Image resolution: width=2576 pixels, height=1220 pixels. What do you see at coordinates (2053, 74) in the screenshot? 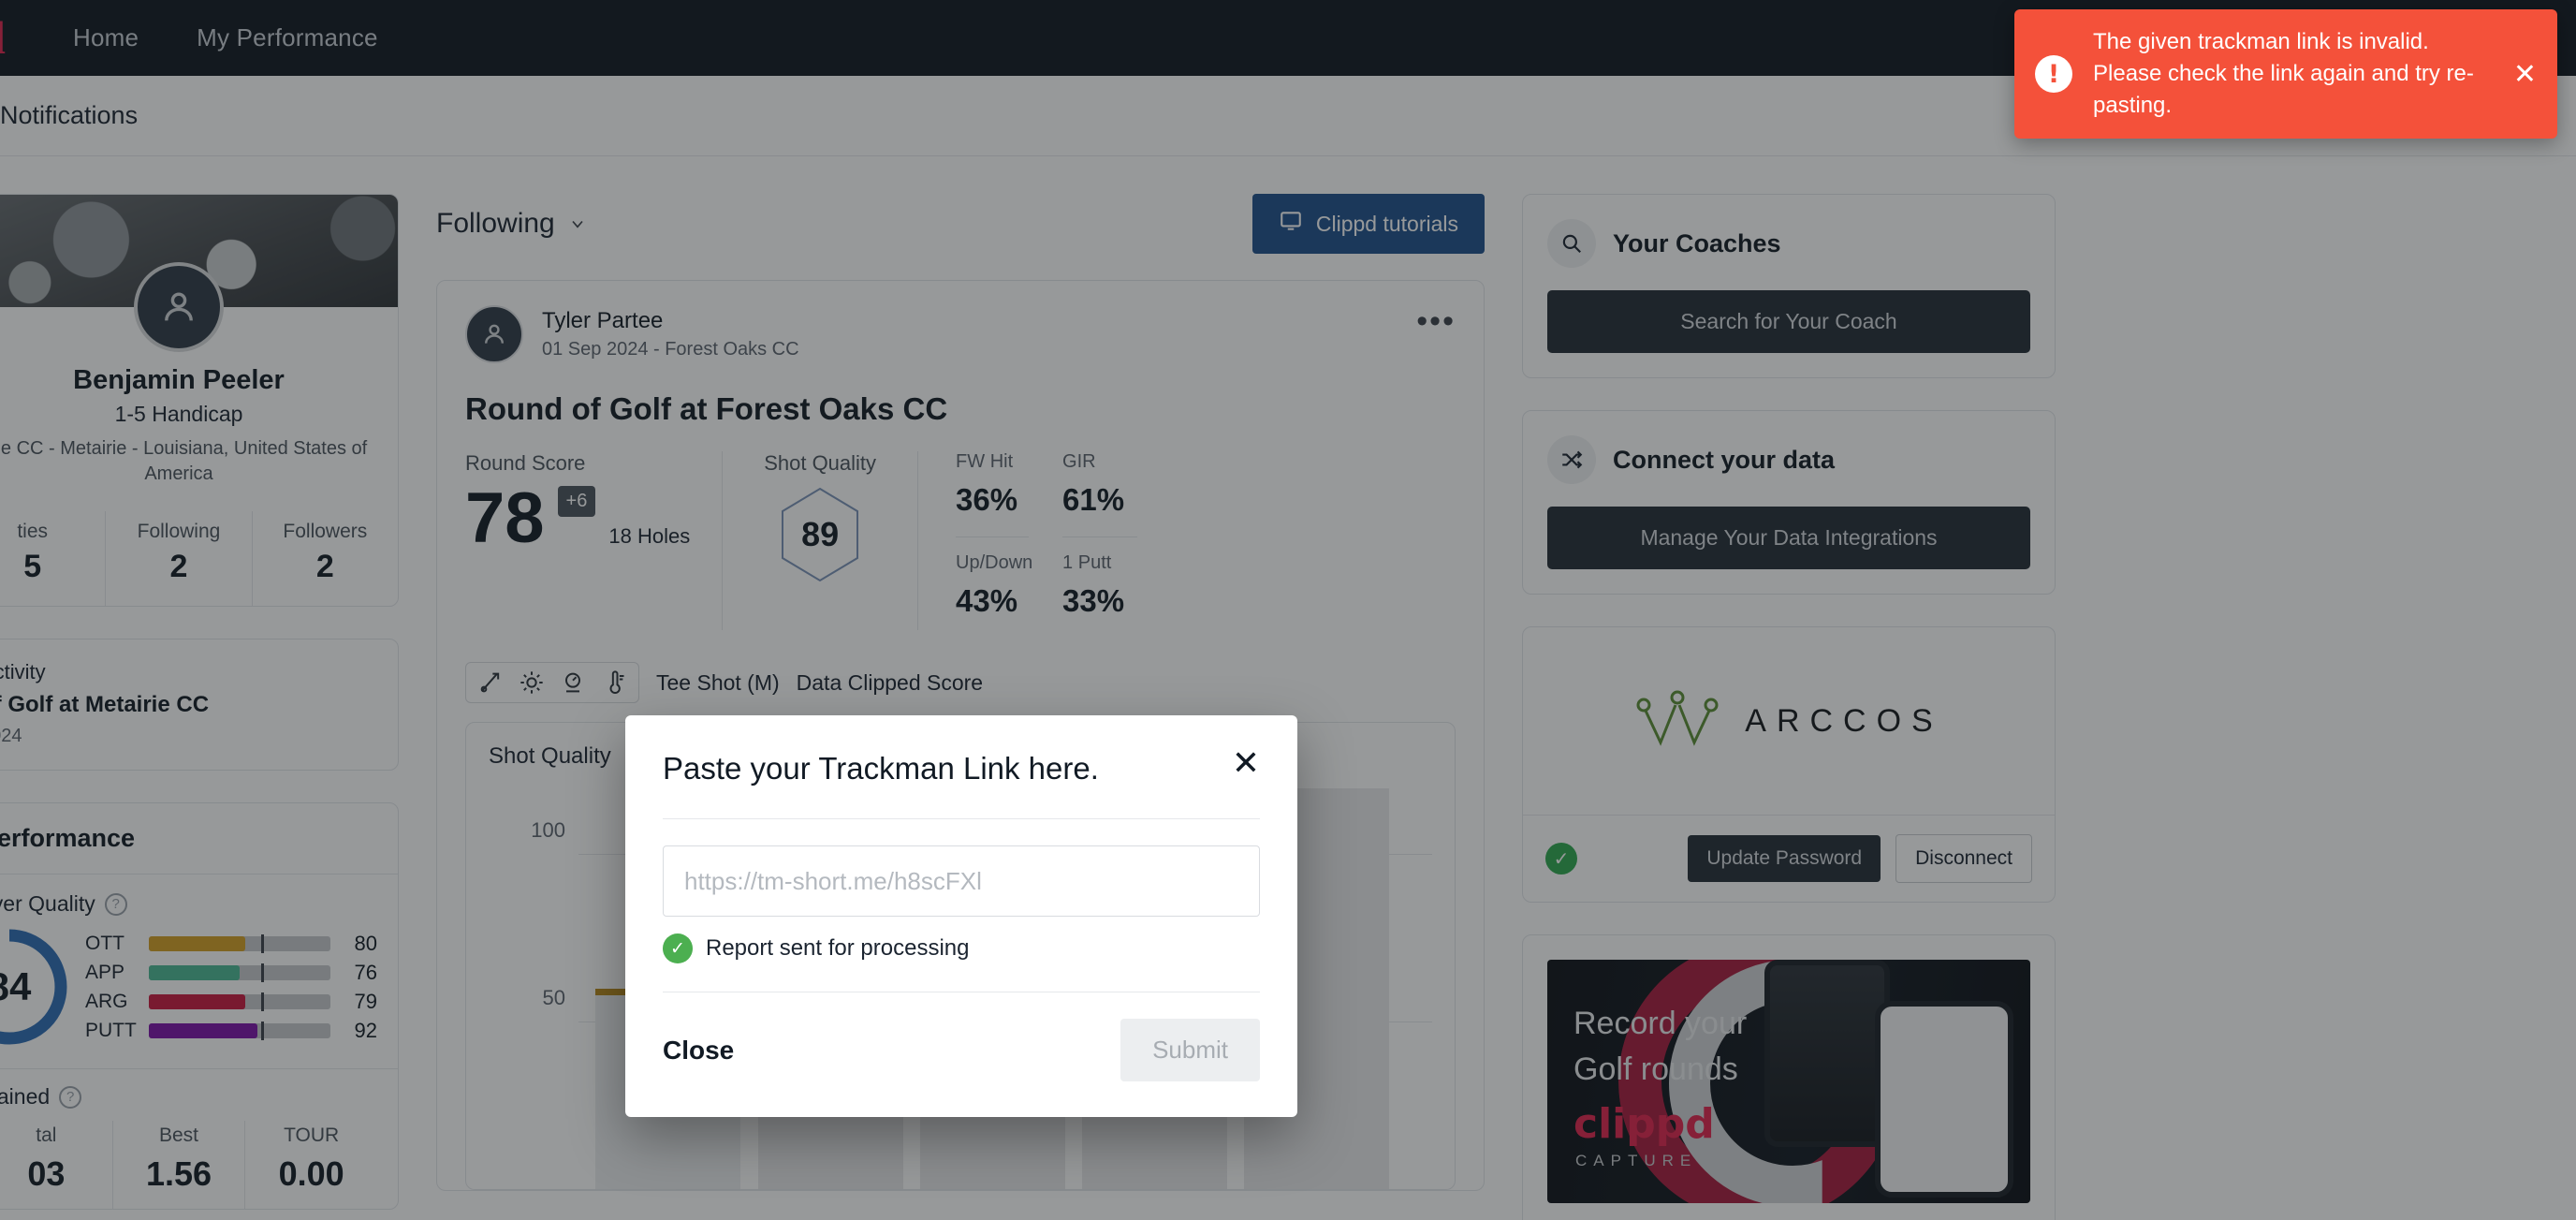
I see `alert-icon: !` at bounding box center [2053, 74].